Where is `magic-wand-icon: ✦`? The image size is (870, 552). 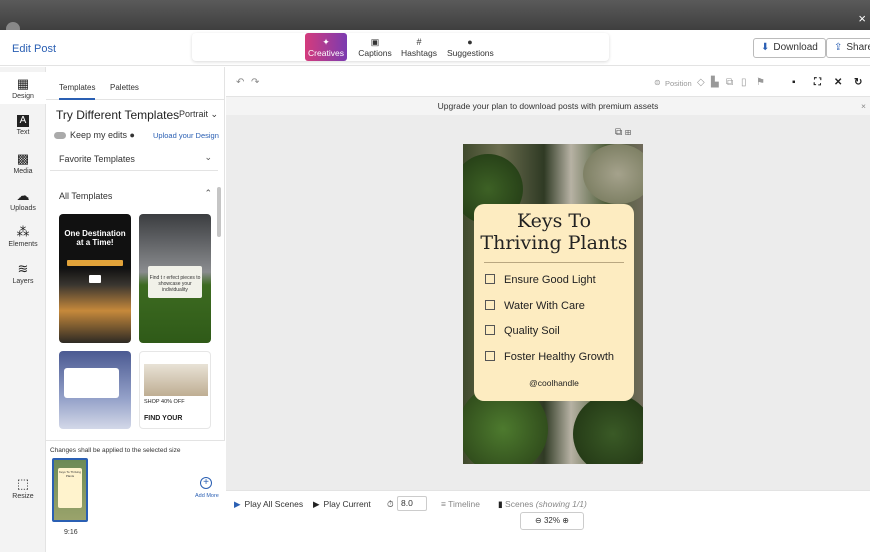 magic-wand-icon: ✦ is located at coordinates (326, 42).